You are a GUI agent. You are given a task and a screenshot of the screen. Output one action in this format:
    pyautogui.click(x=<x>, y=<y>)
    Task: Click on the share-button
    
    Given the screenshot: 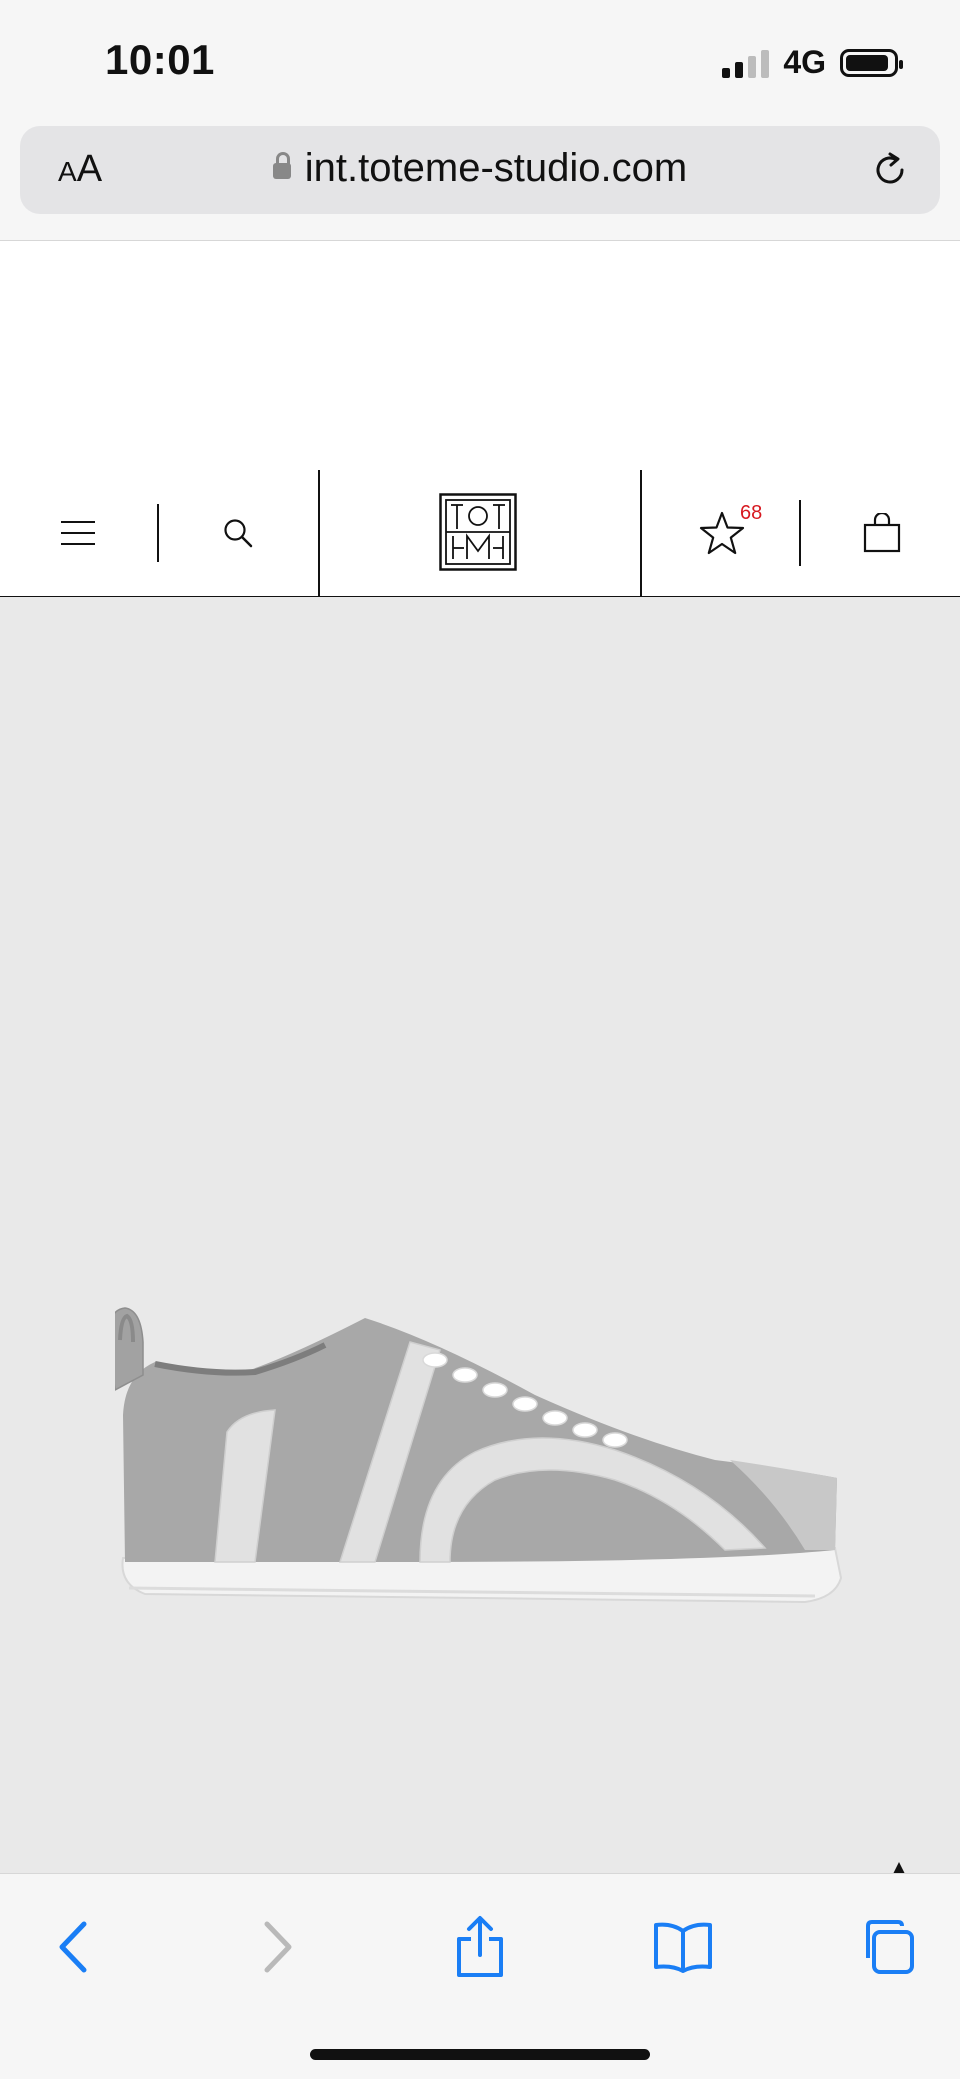 What is the action you would take?
    pyautogui.click(x=480, y=1947)
    